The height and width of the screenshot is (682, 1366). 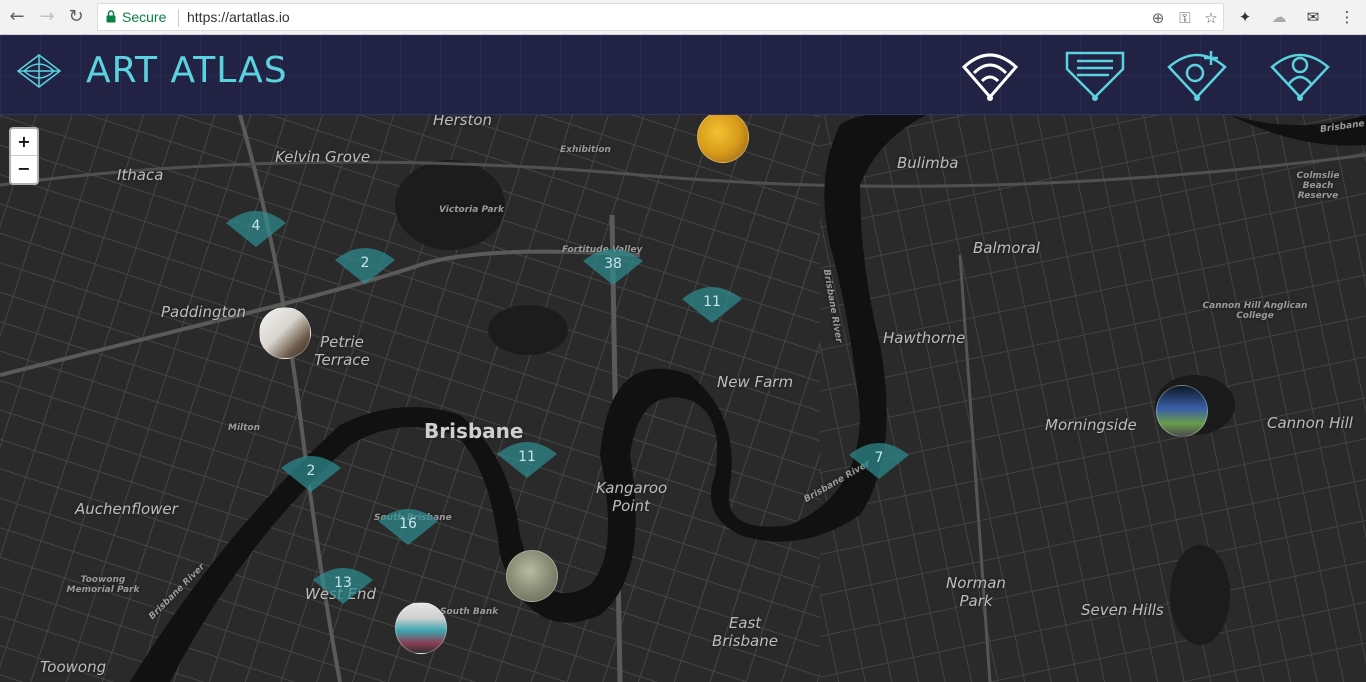 What do you see at coordinates (471, 210) in the screenshot?
I see `place-label: Victoria Park` at bounding box center [471, 210].